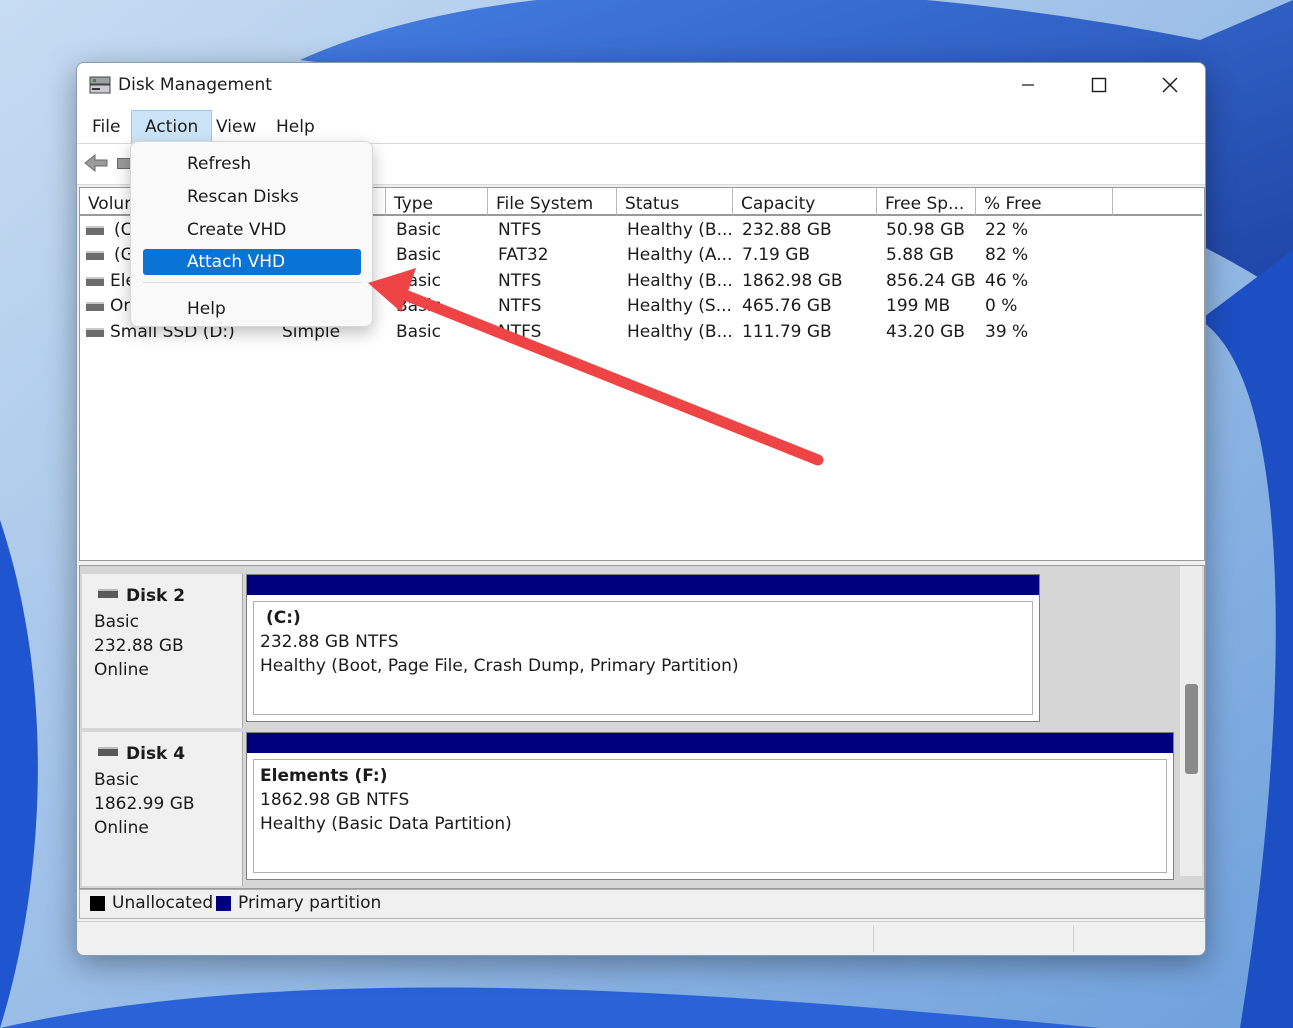 This screenshot has height=1028, width=1293. Describe the element at coordinates (386, 824) in the screenshot. I see `partition-status: Healthy (Basic Data Partition)` at that location.